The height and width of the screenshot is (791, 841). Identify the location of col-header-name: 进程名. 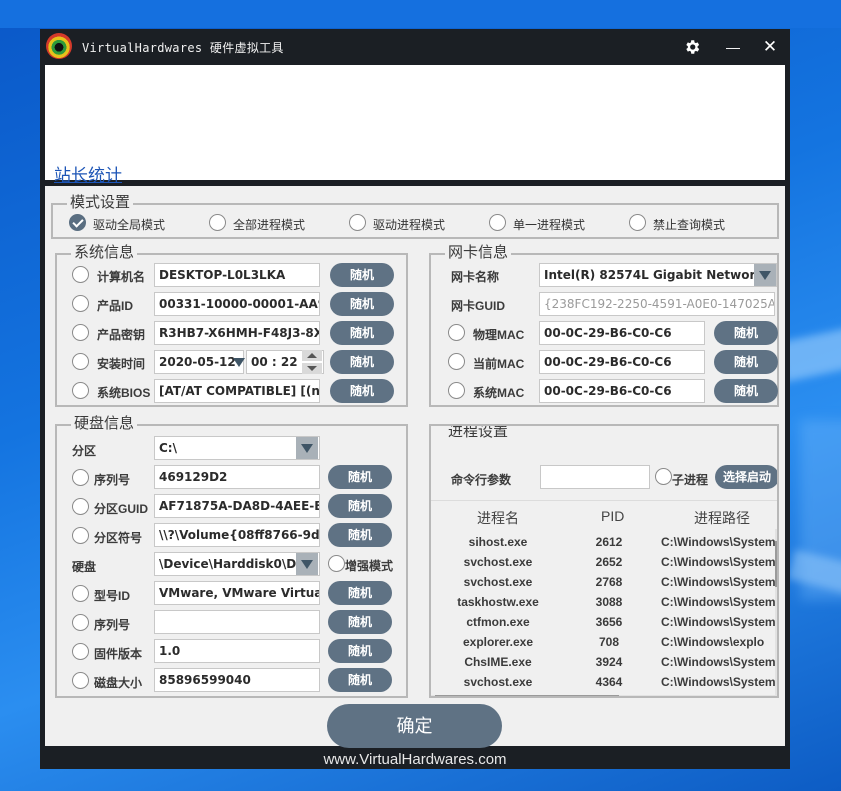
(498, 518).